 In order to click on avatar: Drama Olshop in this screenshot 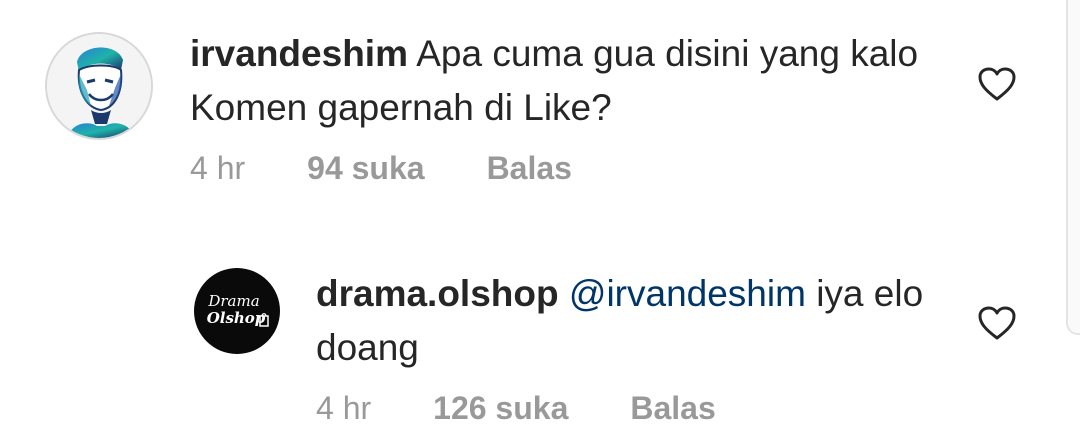, I will do `click(237, 311)`.